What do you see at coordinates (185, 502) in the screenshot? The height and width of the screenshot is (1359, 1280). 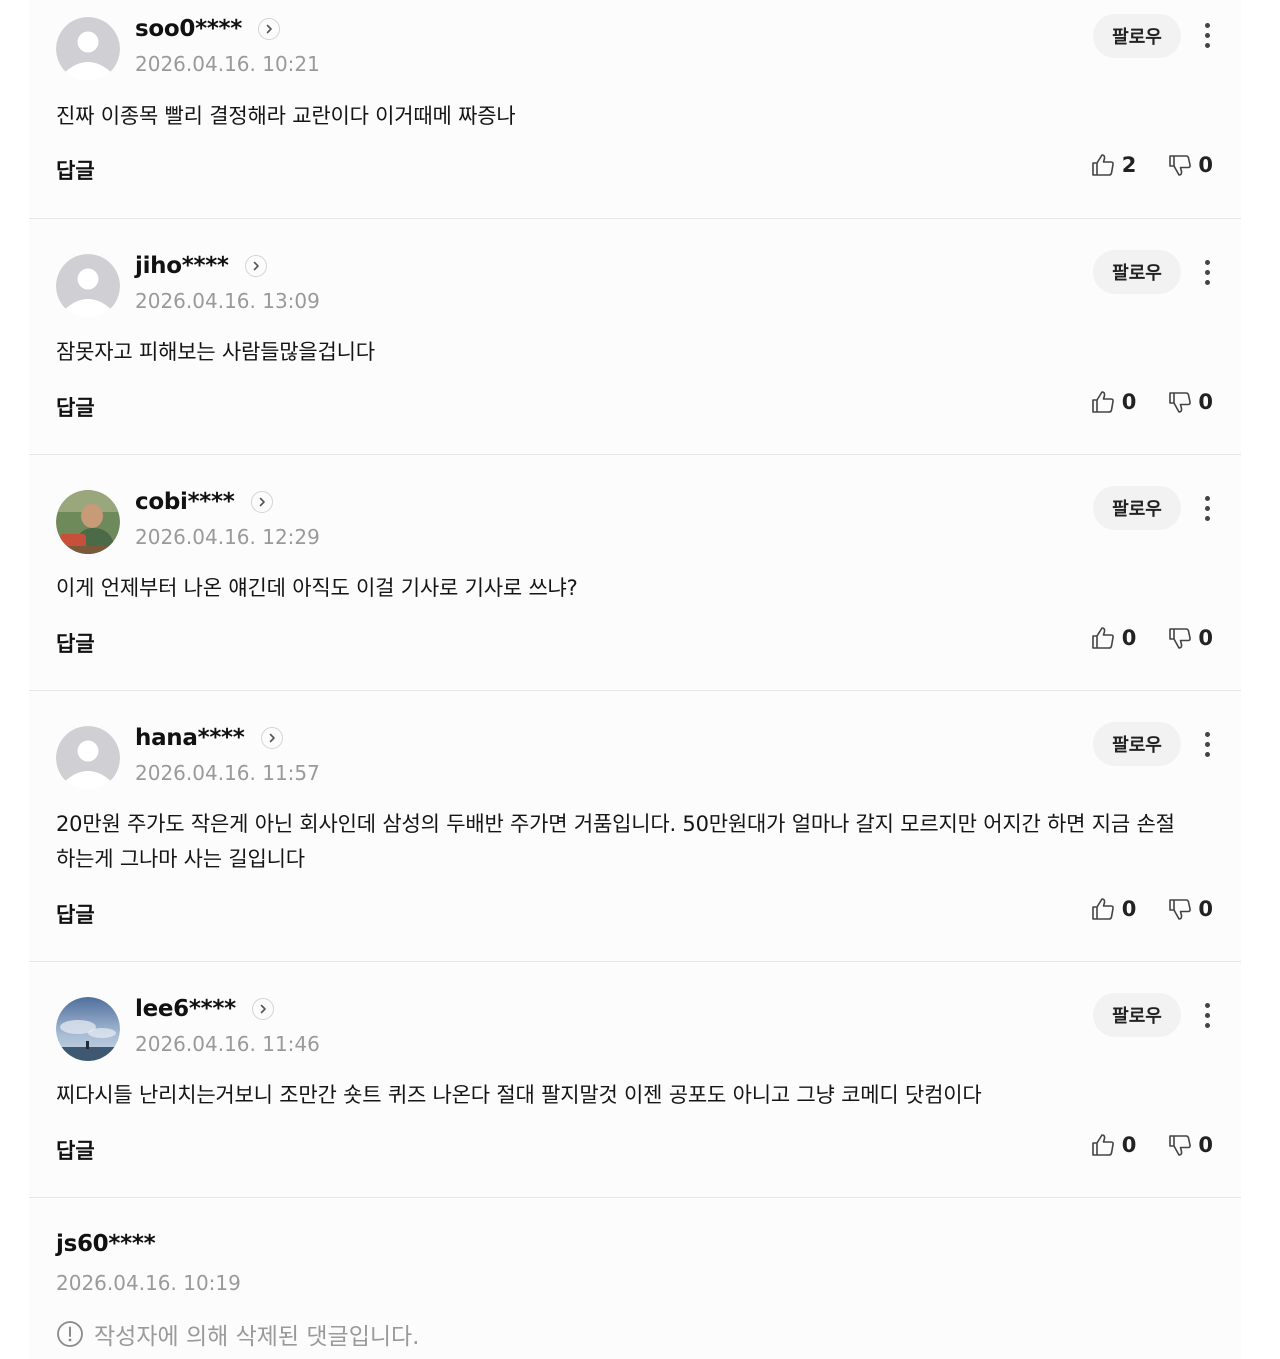 I see `nickname: cobi****` at bounding box center [185, 502].